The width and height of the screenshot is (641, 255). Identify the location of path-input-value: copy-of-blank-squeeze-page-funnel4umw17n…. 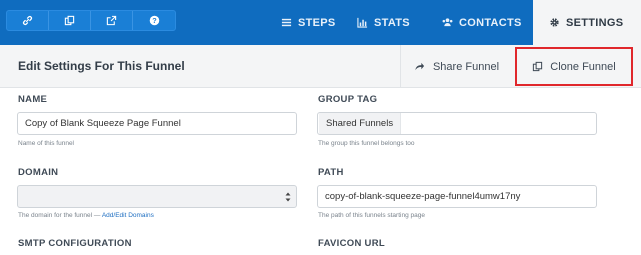
(423, 196).